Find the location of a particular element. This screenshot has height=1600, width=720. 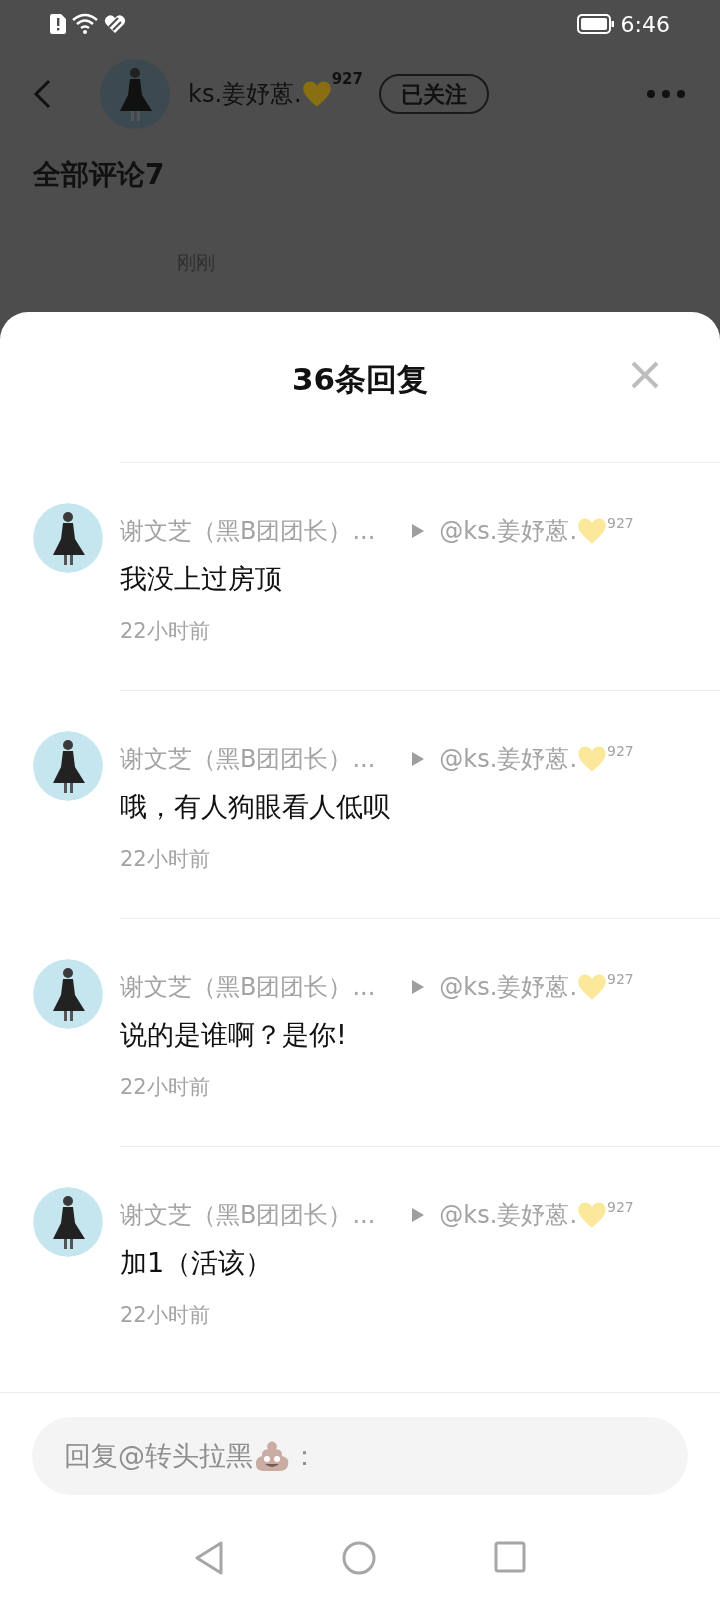

nav-back-icon is located at coordinates (209, 1558).